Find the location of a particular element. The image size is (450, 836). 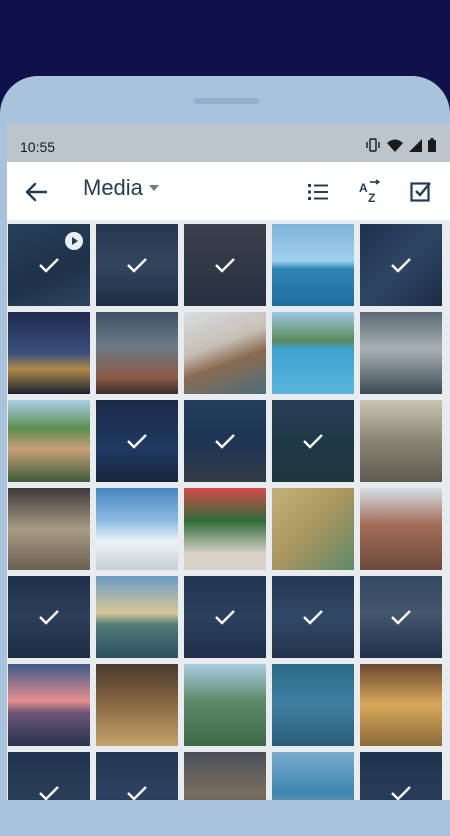

photo-dark-interior is located at coordinates (49, 617).